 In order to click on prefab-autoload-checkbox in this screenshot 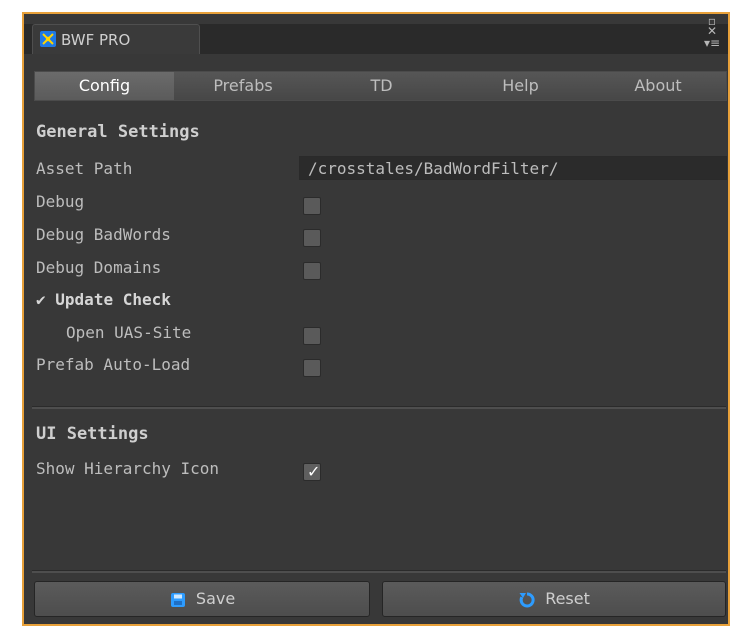, I will do `click(312, 368)`.